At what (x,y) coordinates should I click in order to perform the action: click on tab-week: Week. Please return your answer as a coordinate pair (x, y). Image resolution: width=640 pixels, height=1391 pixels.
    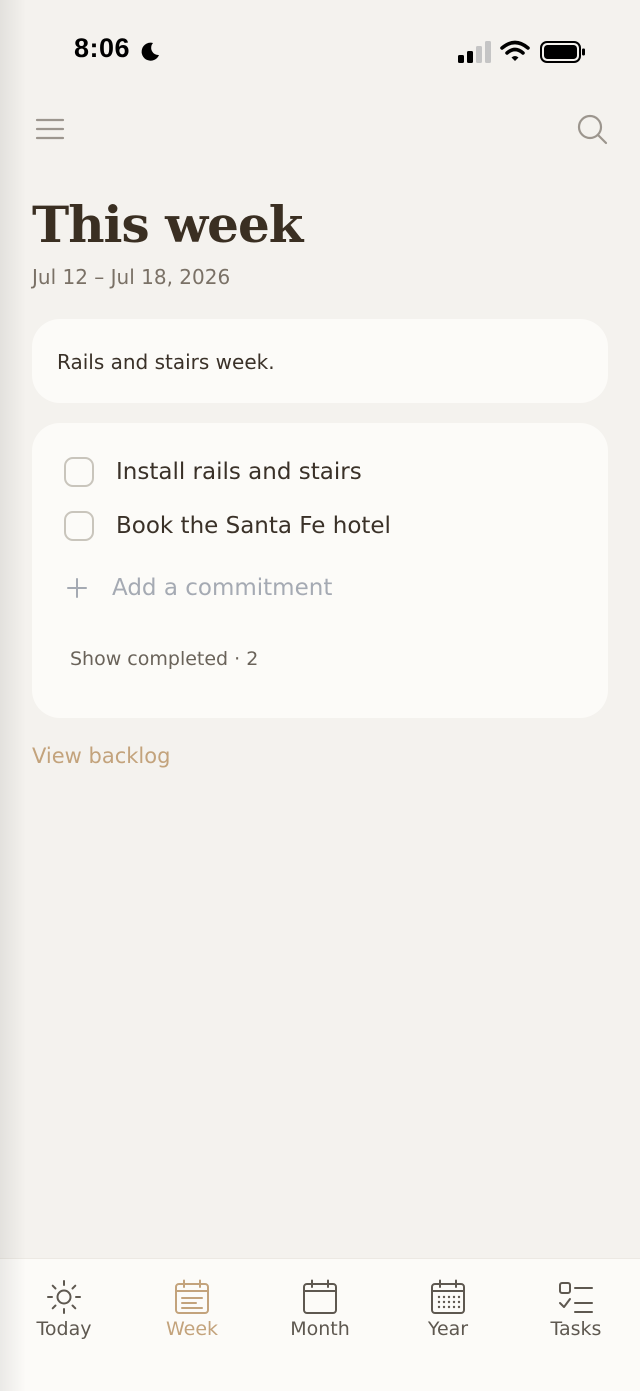
    Looking at the image, I should click on (192, 1325).